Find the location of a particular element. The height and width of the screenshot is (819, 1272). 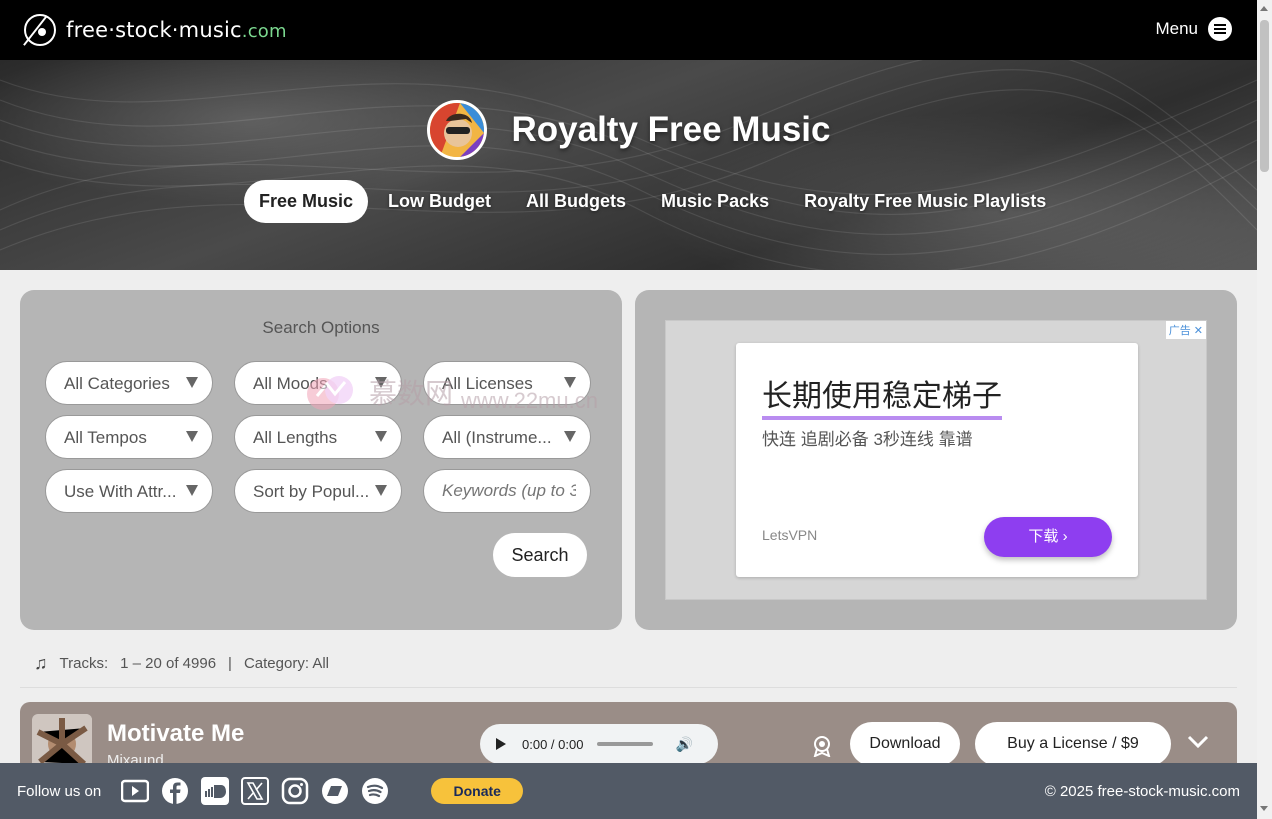

ad-cta-label: 下载 is located at coordinates (1043, 536).